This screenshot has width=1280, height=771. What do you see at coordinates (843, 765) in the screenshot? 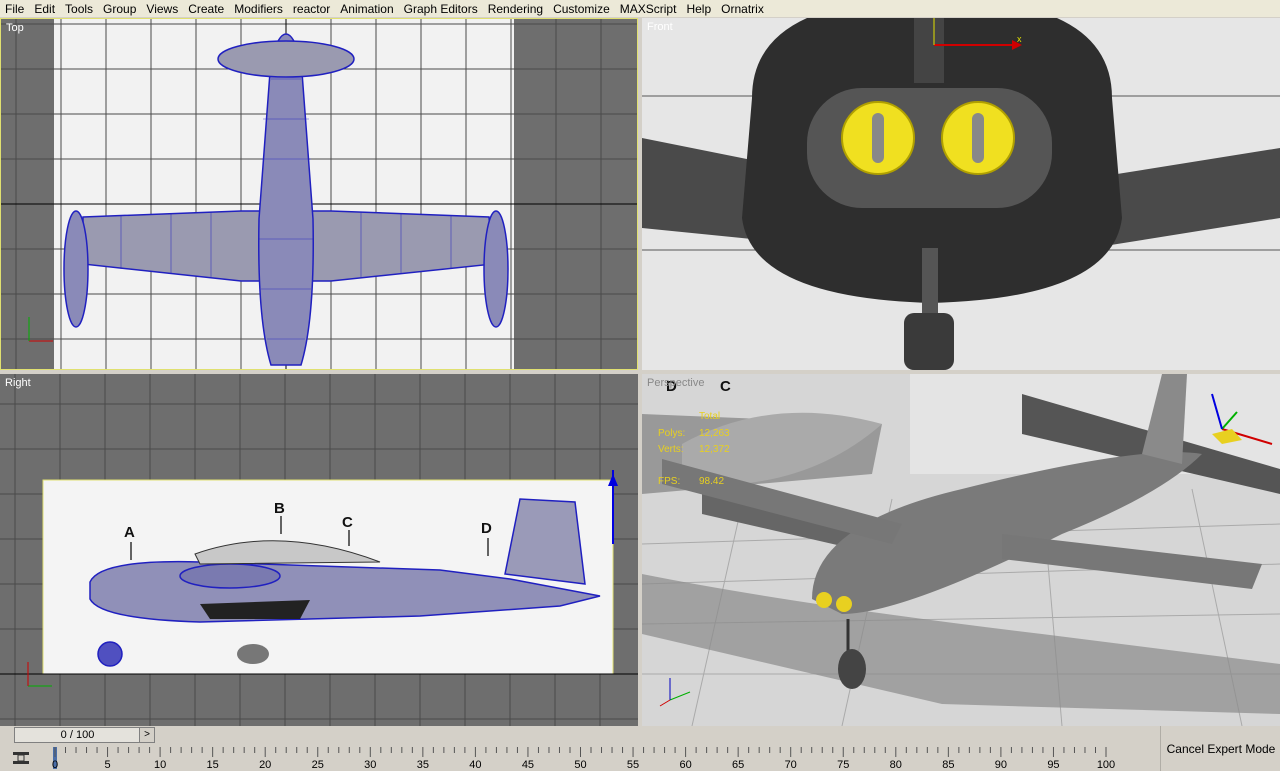
I see `track-tick-label: 75` at bounding box center [843, 765].